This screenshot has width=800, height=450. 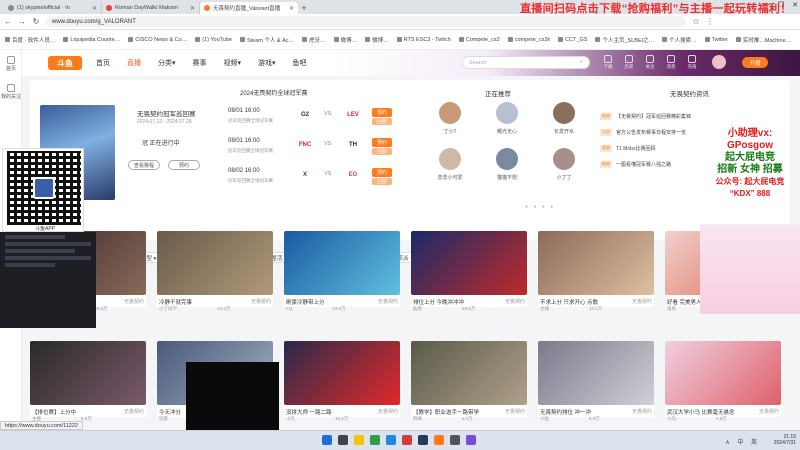 I want to click on browser-tab: (1) skypixelofficial · In ✕, so click(x=53, y=8).